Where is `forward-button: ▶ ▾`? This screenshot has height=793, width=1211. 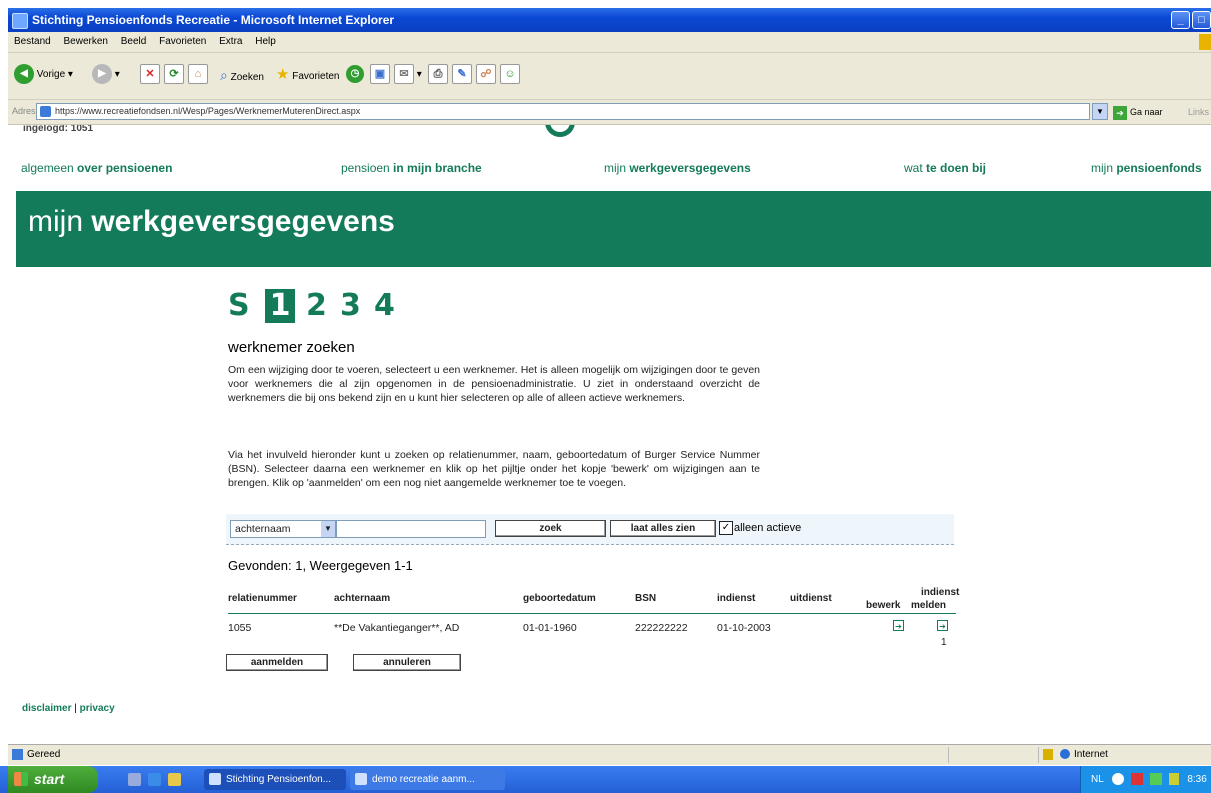
forward-button: ▶ ▾ is located at coordinates (106, 75).